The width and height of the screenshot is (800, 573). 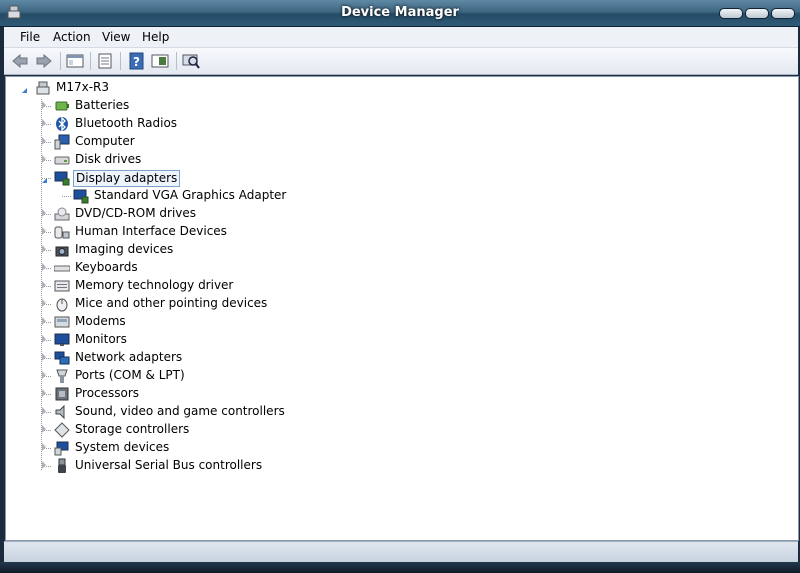 I want to click on back-arrow-icon, so click(x=20, y=61).